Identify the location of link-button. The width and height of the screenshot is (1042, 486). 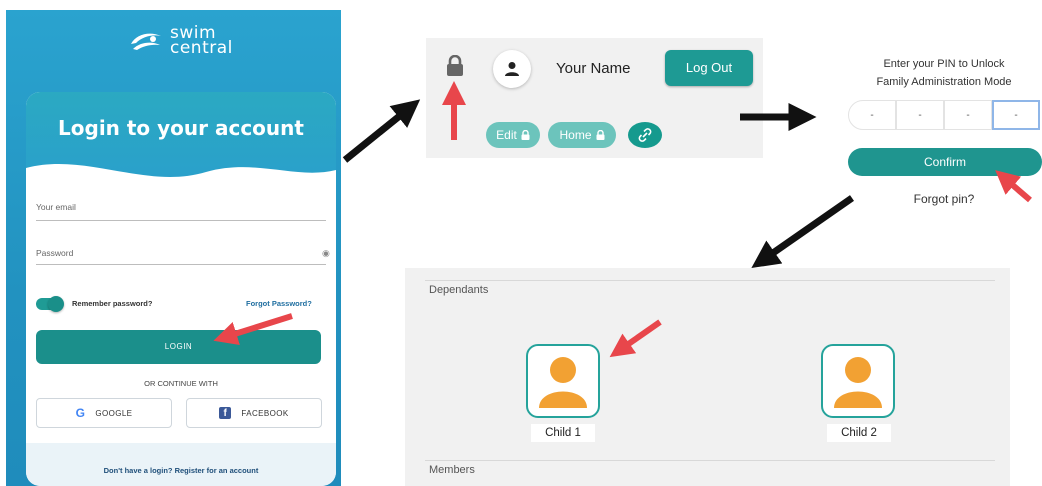
(645, 135).